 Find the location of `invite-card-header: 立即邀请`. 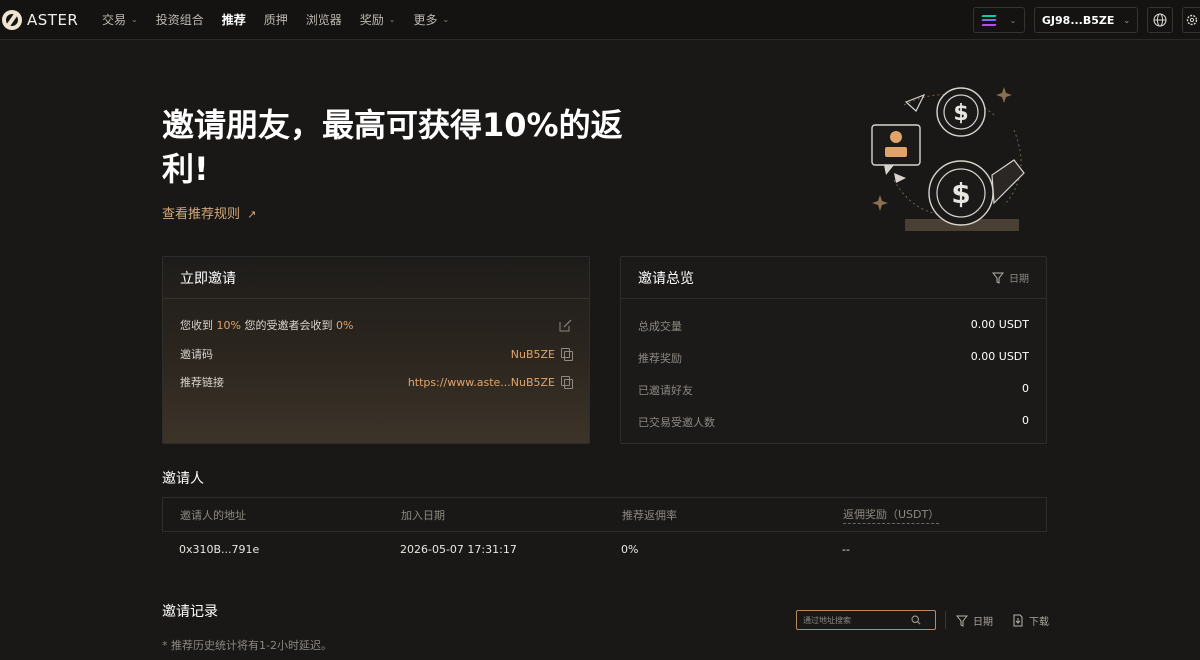

invite-card-header: 立即邀请 is located at coordinates (376, 278).